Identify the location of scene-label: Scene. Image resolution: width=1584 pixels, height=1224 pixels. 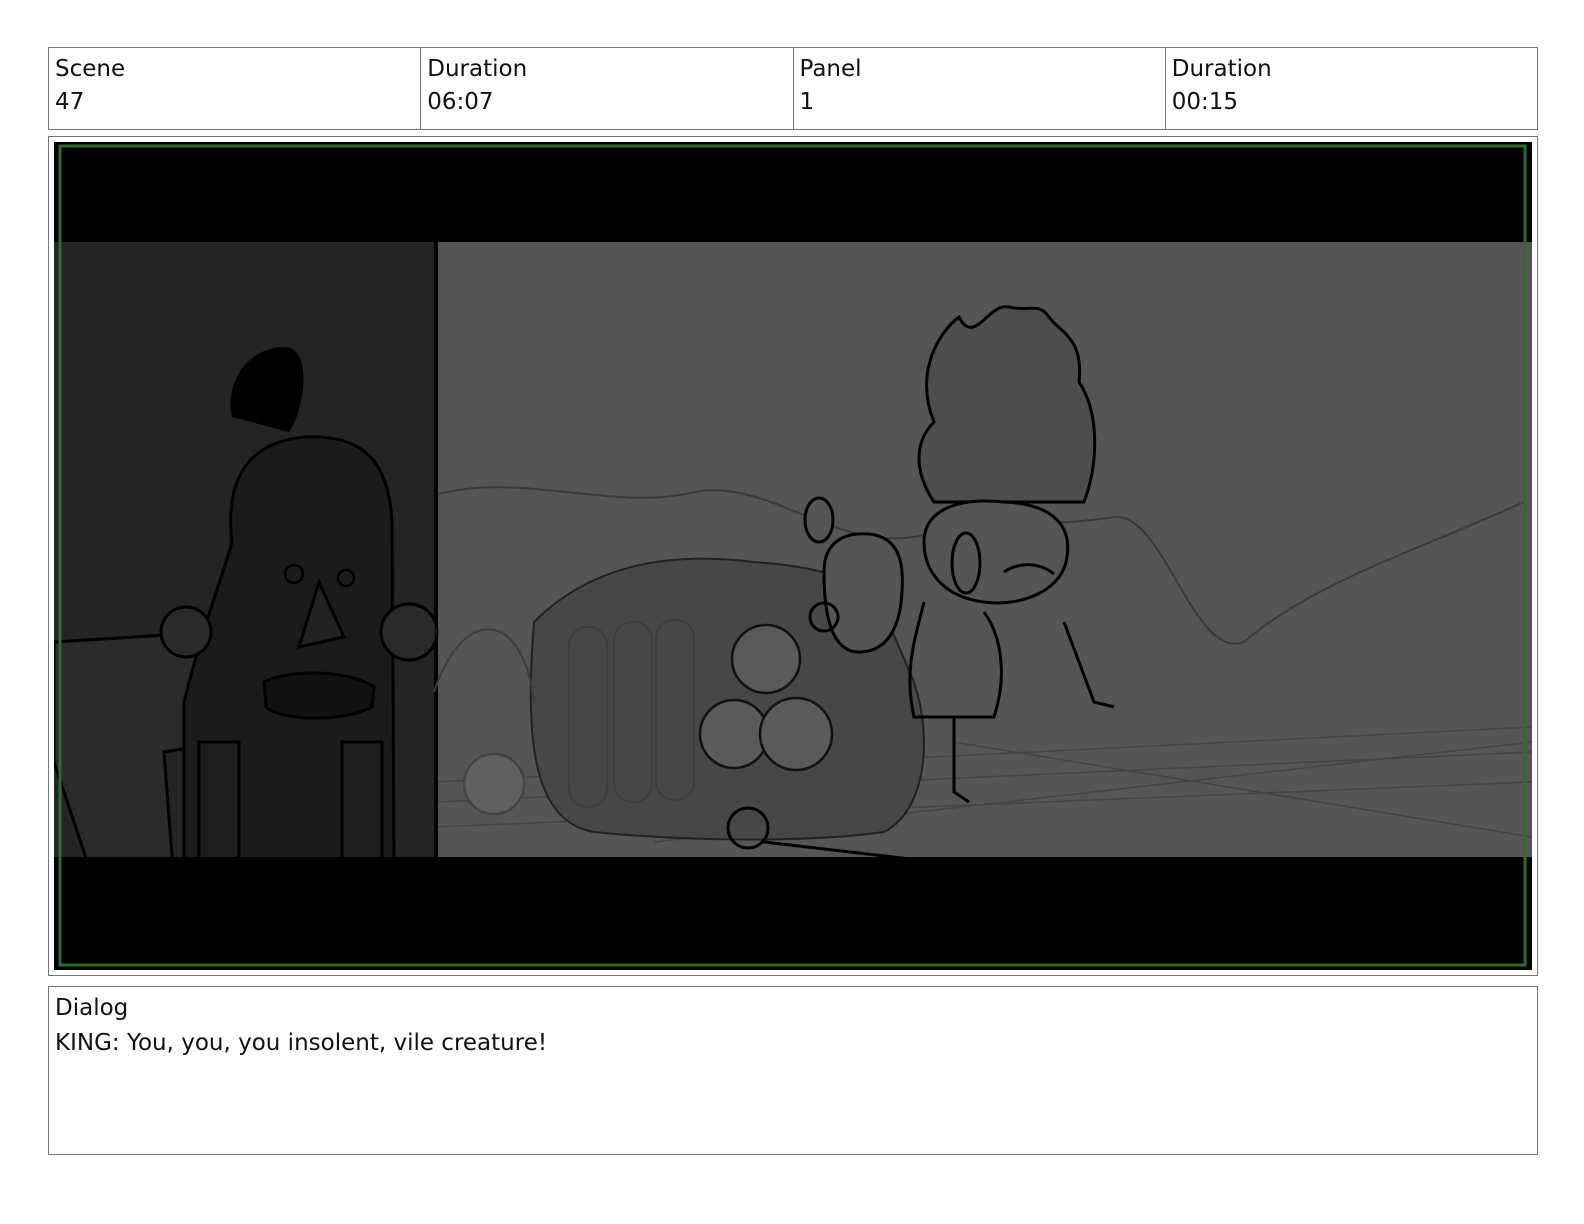
(90, 69).